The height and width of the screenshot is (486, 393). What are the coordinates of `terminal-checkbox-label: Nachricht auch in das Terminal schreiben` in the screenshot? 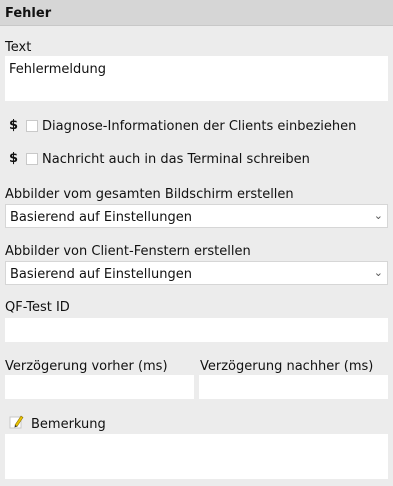 It's located at (176, 159).